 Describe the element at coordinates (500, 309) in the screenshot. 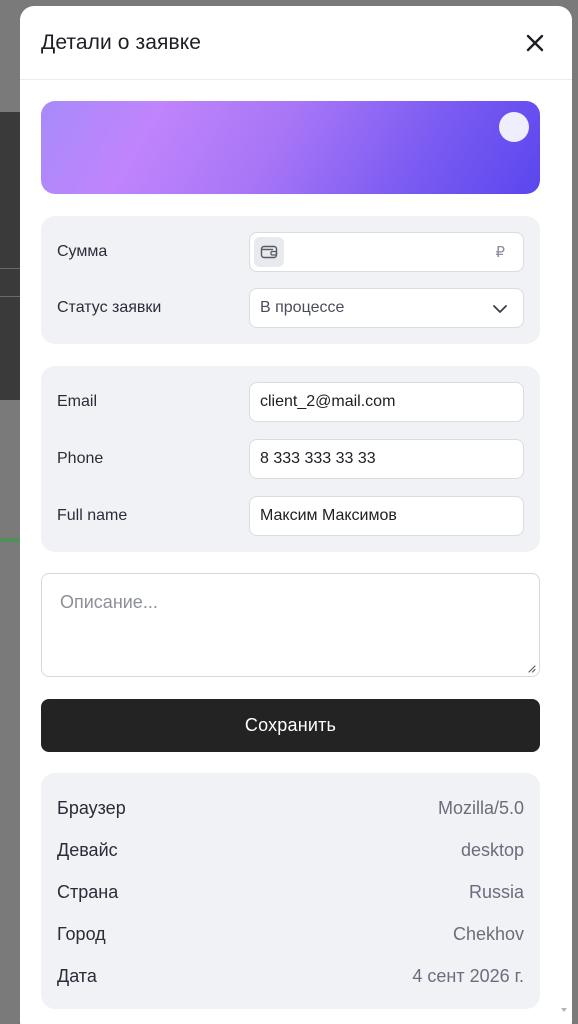

I see `chevron-down-icon` at that location.